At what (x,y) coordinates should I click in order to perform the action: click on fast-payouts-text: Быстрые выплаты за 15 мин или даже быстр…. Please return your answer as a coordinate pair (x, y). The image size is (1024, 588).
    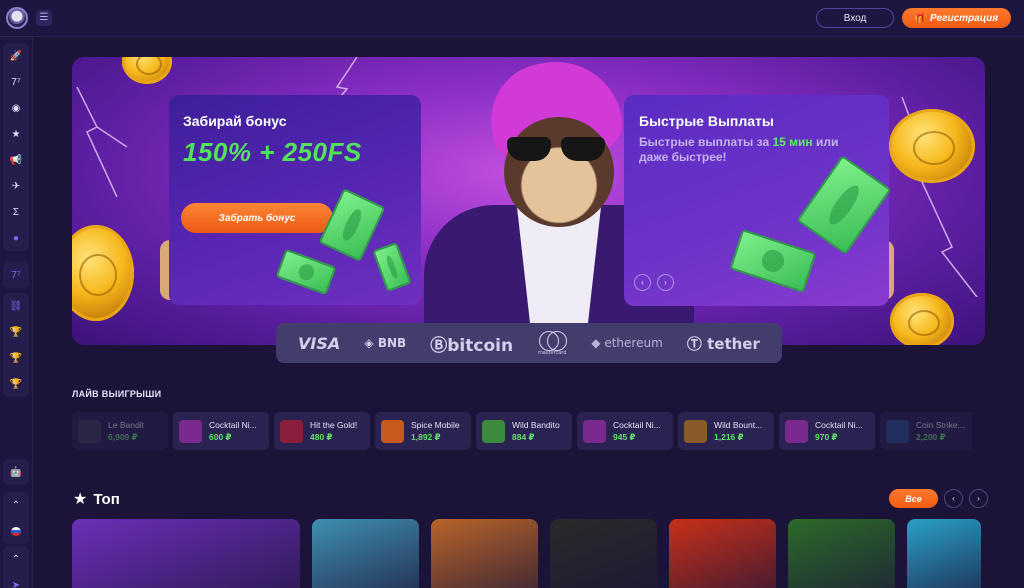
    Looking at the image, I should click on (739, 149).